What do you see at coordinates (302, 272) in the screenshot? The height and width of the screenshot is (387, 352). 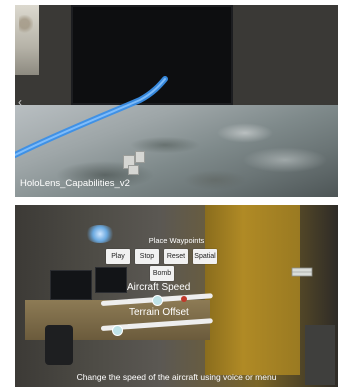 I see `holographic-aircraft-icon` at bounding box center [302, 272].